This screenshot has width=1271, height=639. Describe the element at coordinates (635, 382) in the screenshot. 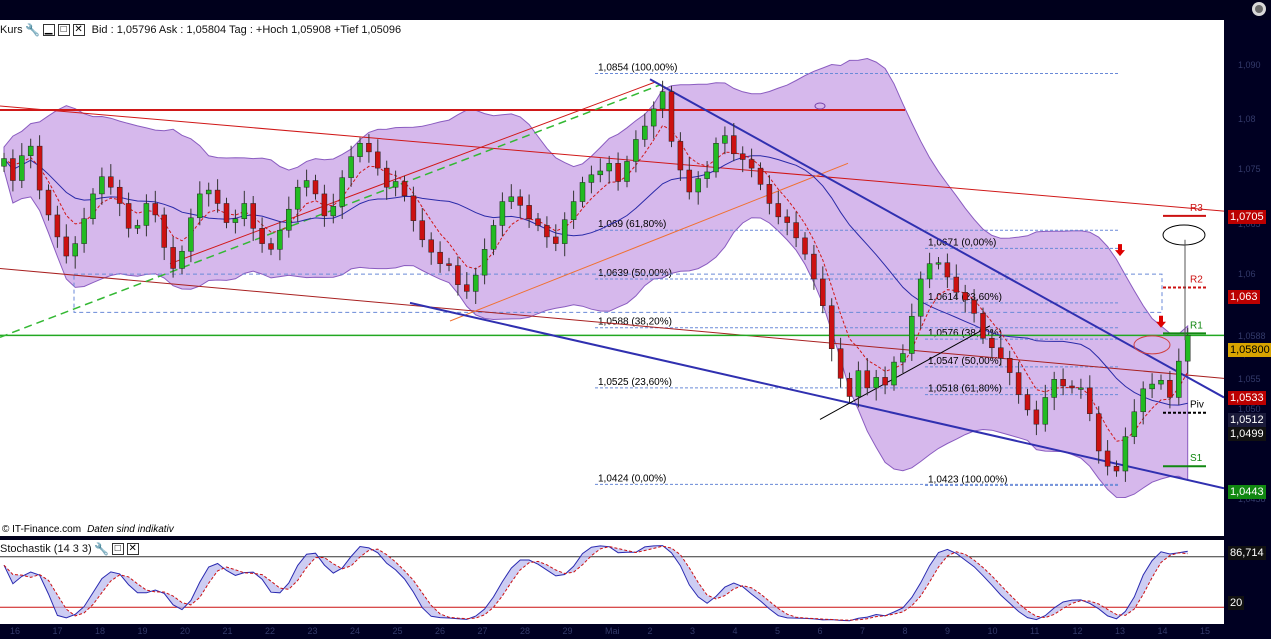

I see `fib-level-label: 1,0525 (23,60%)` at that location.